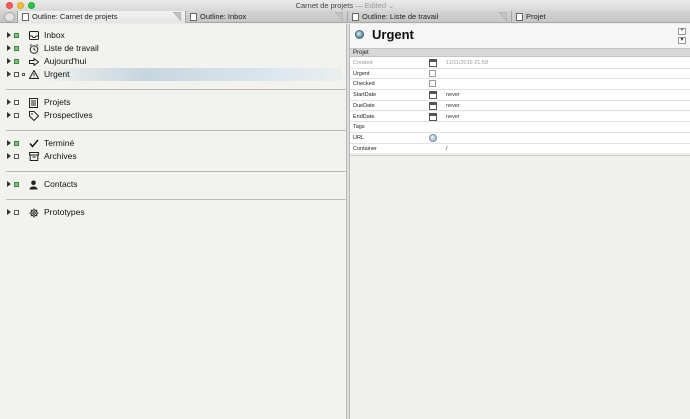  What do you see at coordinates (365, 95) in the screenshot?
I see `property-key: StartDate` at bounding box center [365, 95].